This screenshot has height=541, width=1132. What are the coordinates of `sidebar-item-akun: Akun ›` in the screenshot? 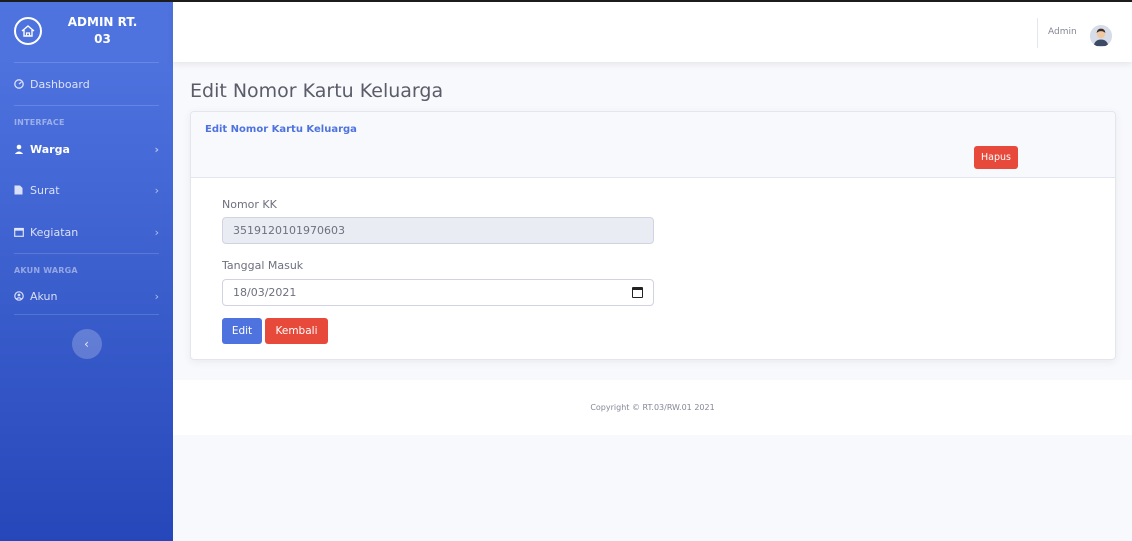 It's located at (86, 296).